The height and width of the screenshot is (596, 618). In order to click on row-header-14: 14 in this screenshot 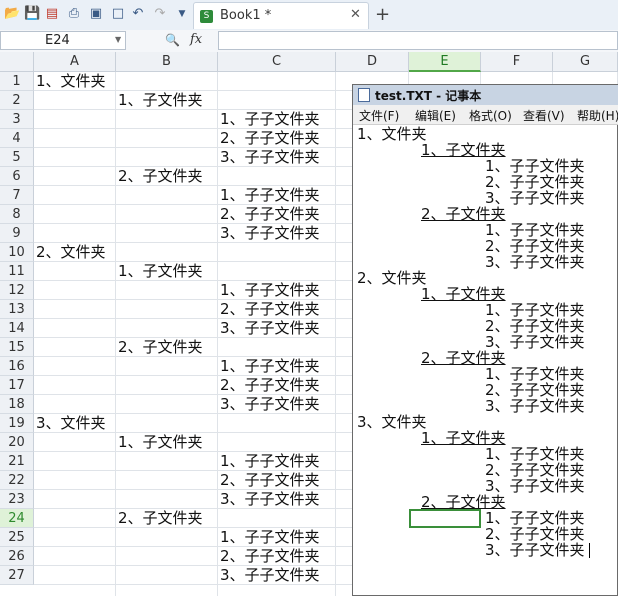, I will do `click(17, 328)`.